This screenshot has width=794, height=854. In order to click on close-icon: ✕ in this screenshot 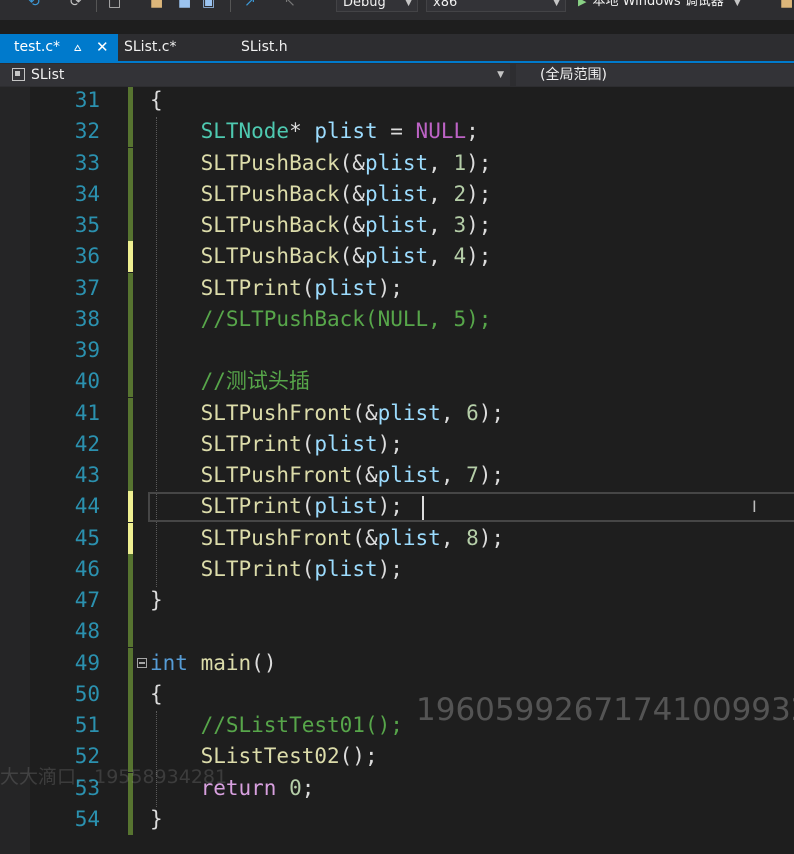, I will do `click(102, 47)`.